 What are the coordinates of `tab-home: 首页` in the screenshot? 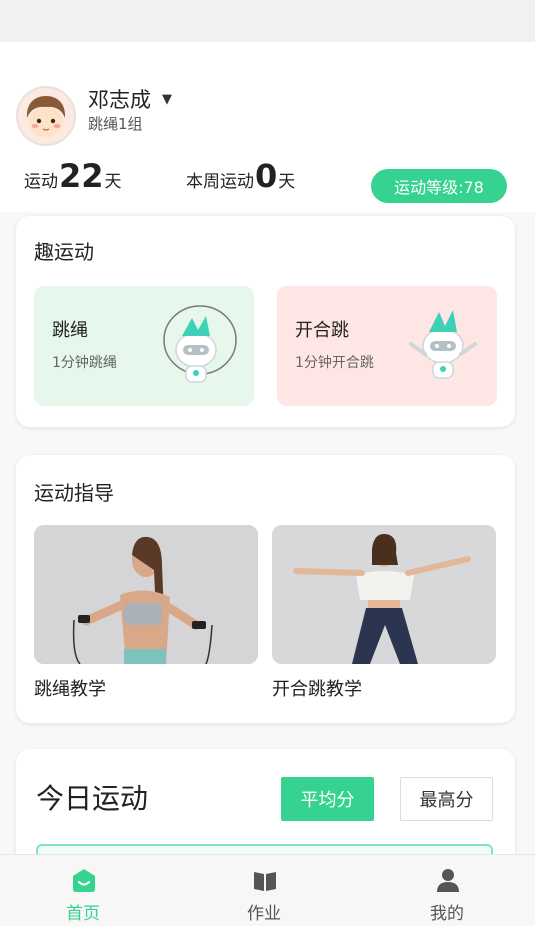 It's located at (83, 890).